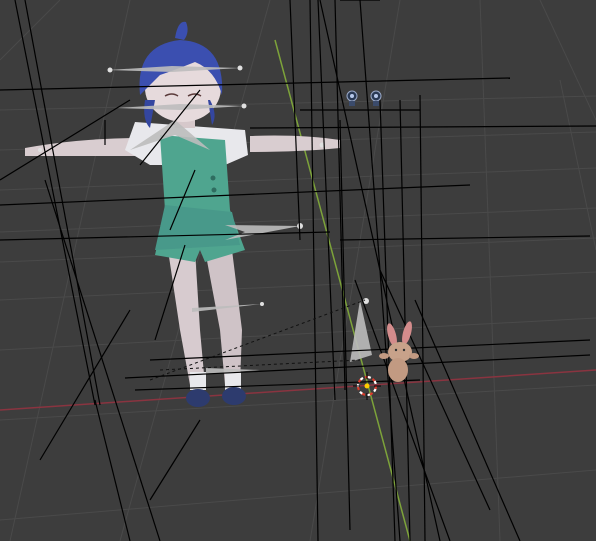  What do you see at coordinates (367, 386) in the screenshot?
I see `3d-cursor-icon` at bounding box center [367, 386].